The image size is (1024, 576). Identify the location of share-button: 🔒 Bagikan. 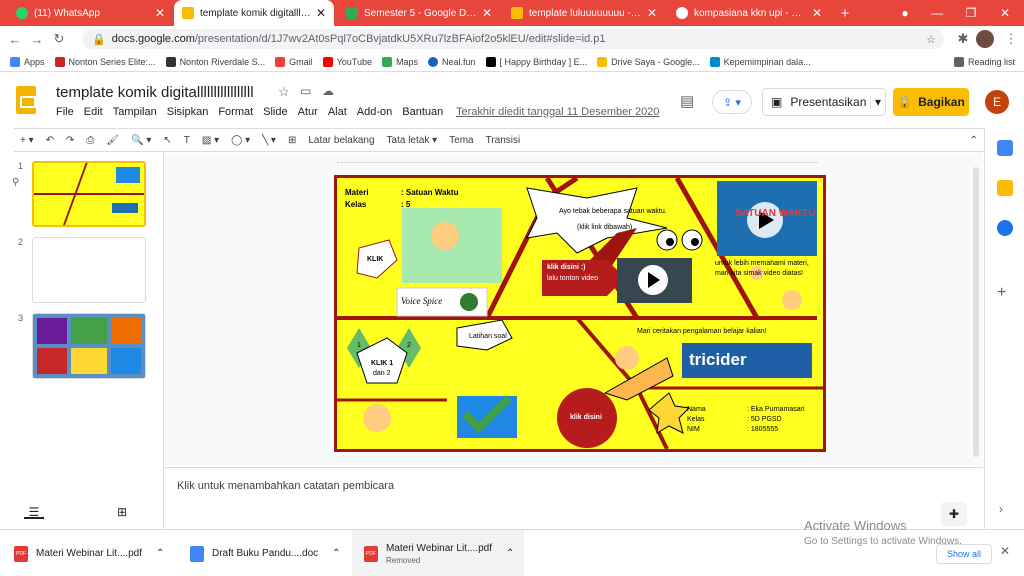
(931, 102).